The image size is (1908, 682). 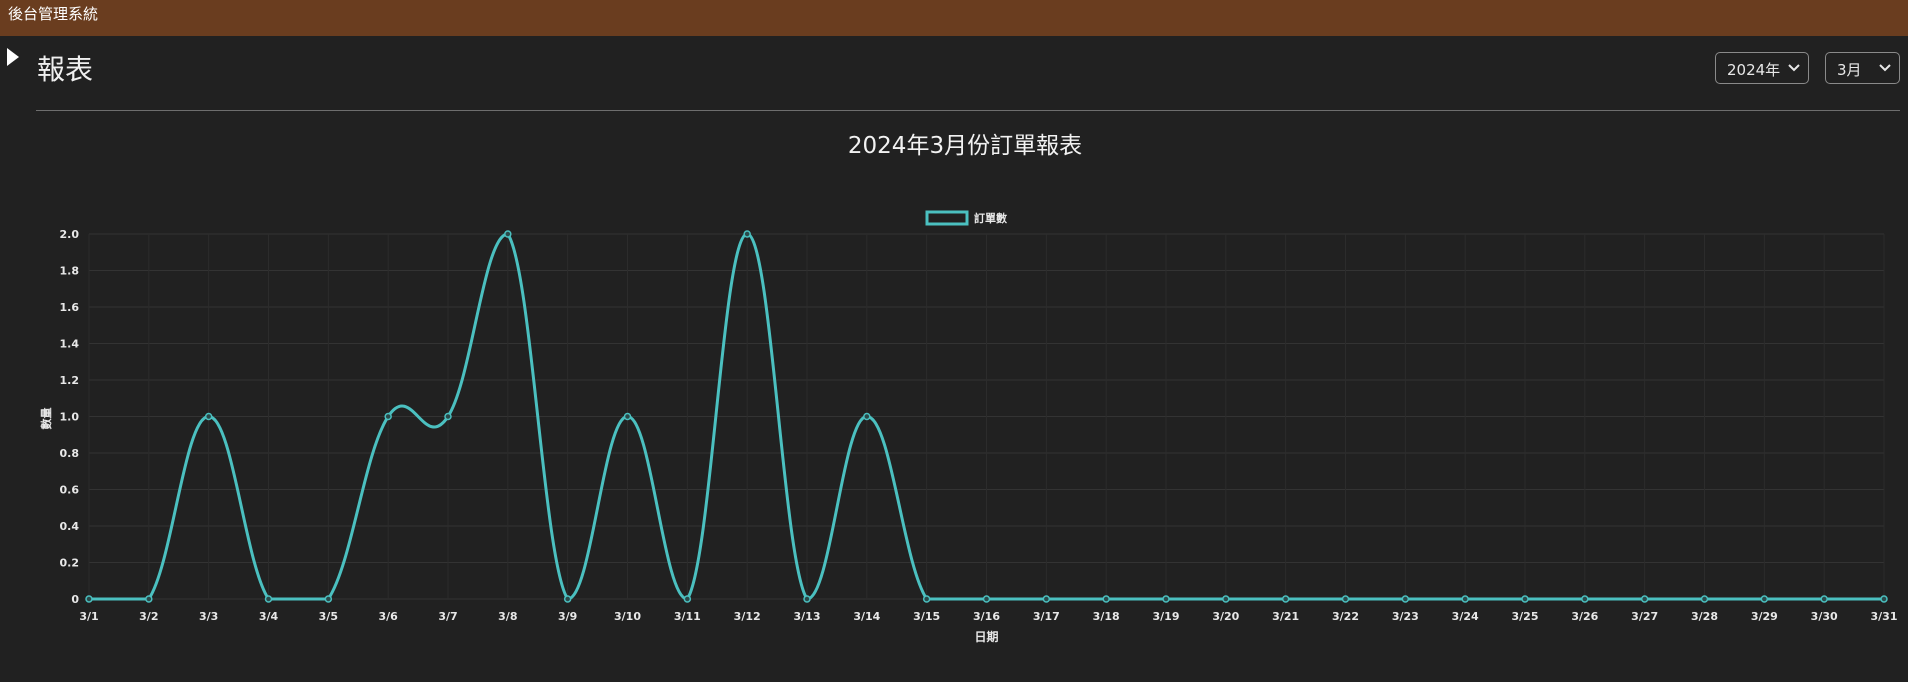 What do you see at coordinates (965, 146) in the screenshot?
I see `chart-title: 2024年3月份訂單報表` at bounding box center [965, 146].